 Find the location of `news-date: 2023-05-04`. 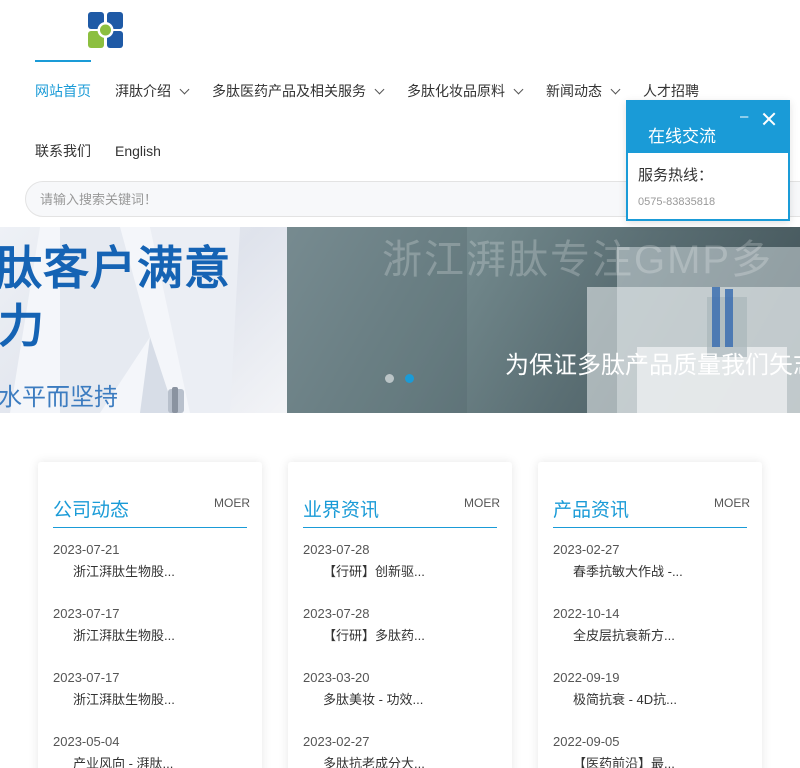

news-date: 2023-05-04 is located at coordinates (86, 741).